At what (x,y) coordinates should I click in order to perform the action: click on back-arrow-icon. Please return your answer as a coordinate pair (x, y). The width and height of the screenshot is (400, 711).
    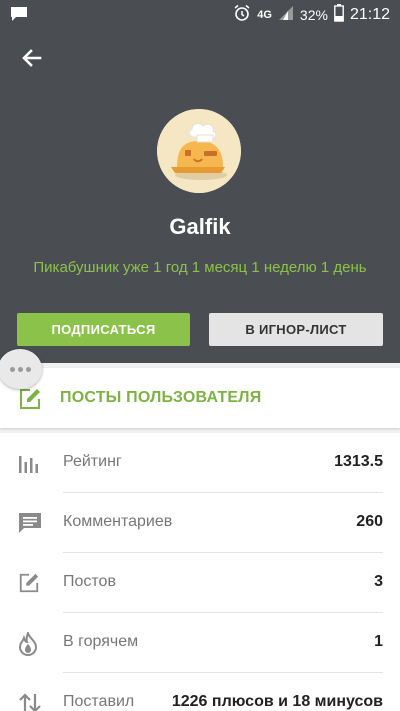
    Looking at the image, I should click on (32, 58).